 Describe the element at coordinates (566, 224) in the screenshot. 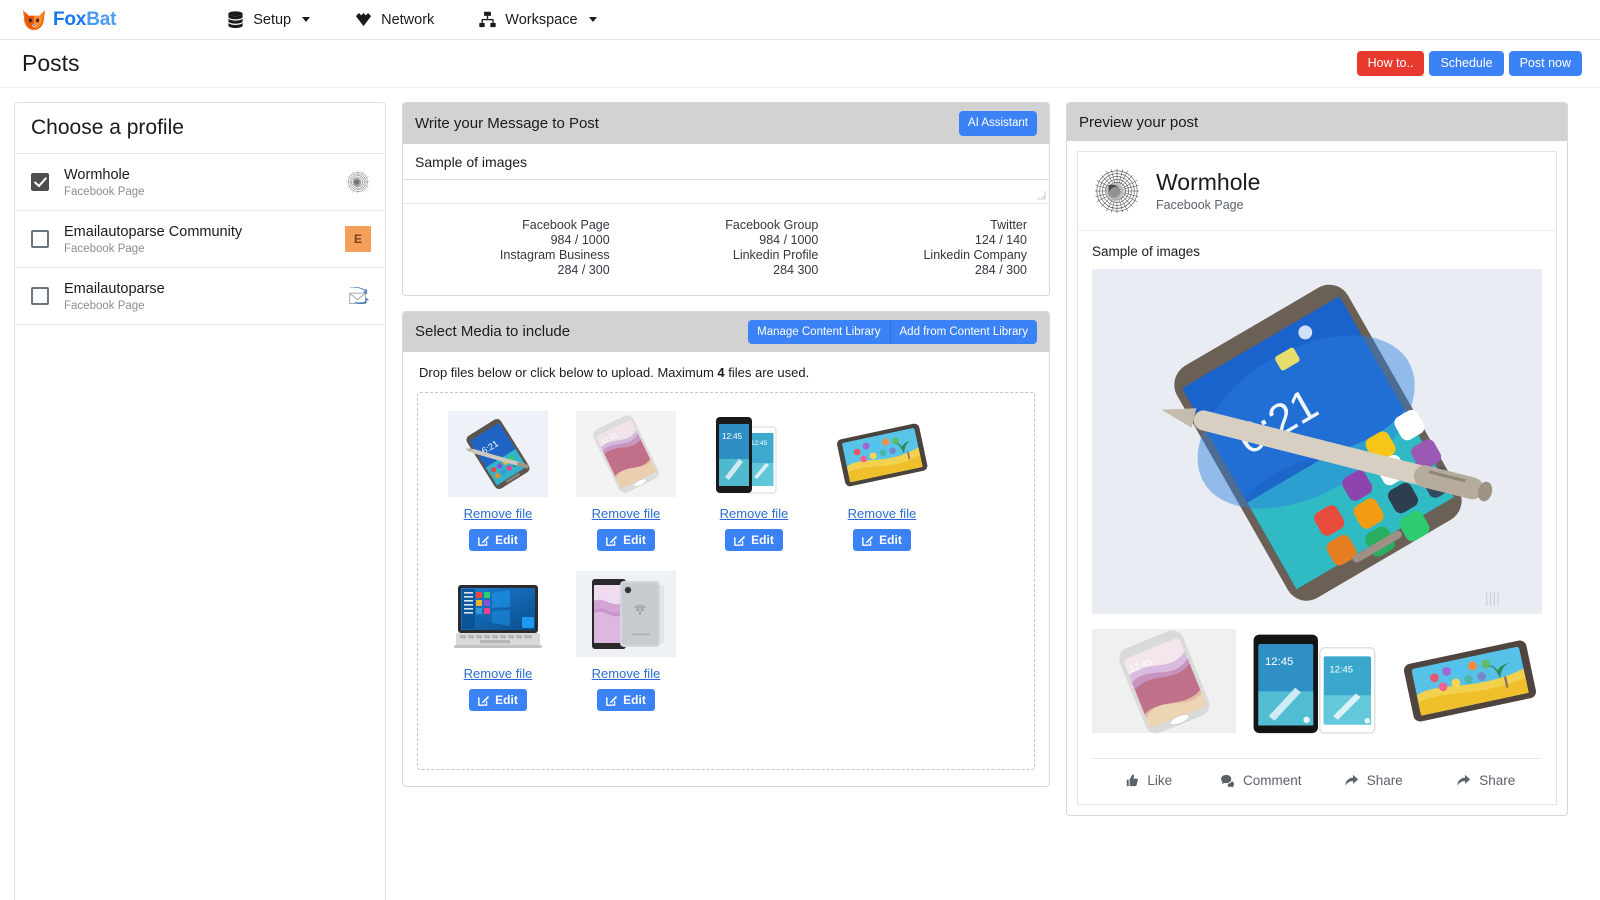

I see `counter-network: Facebook Page` at that location.